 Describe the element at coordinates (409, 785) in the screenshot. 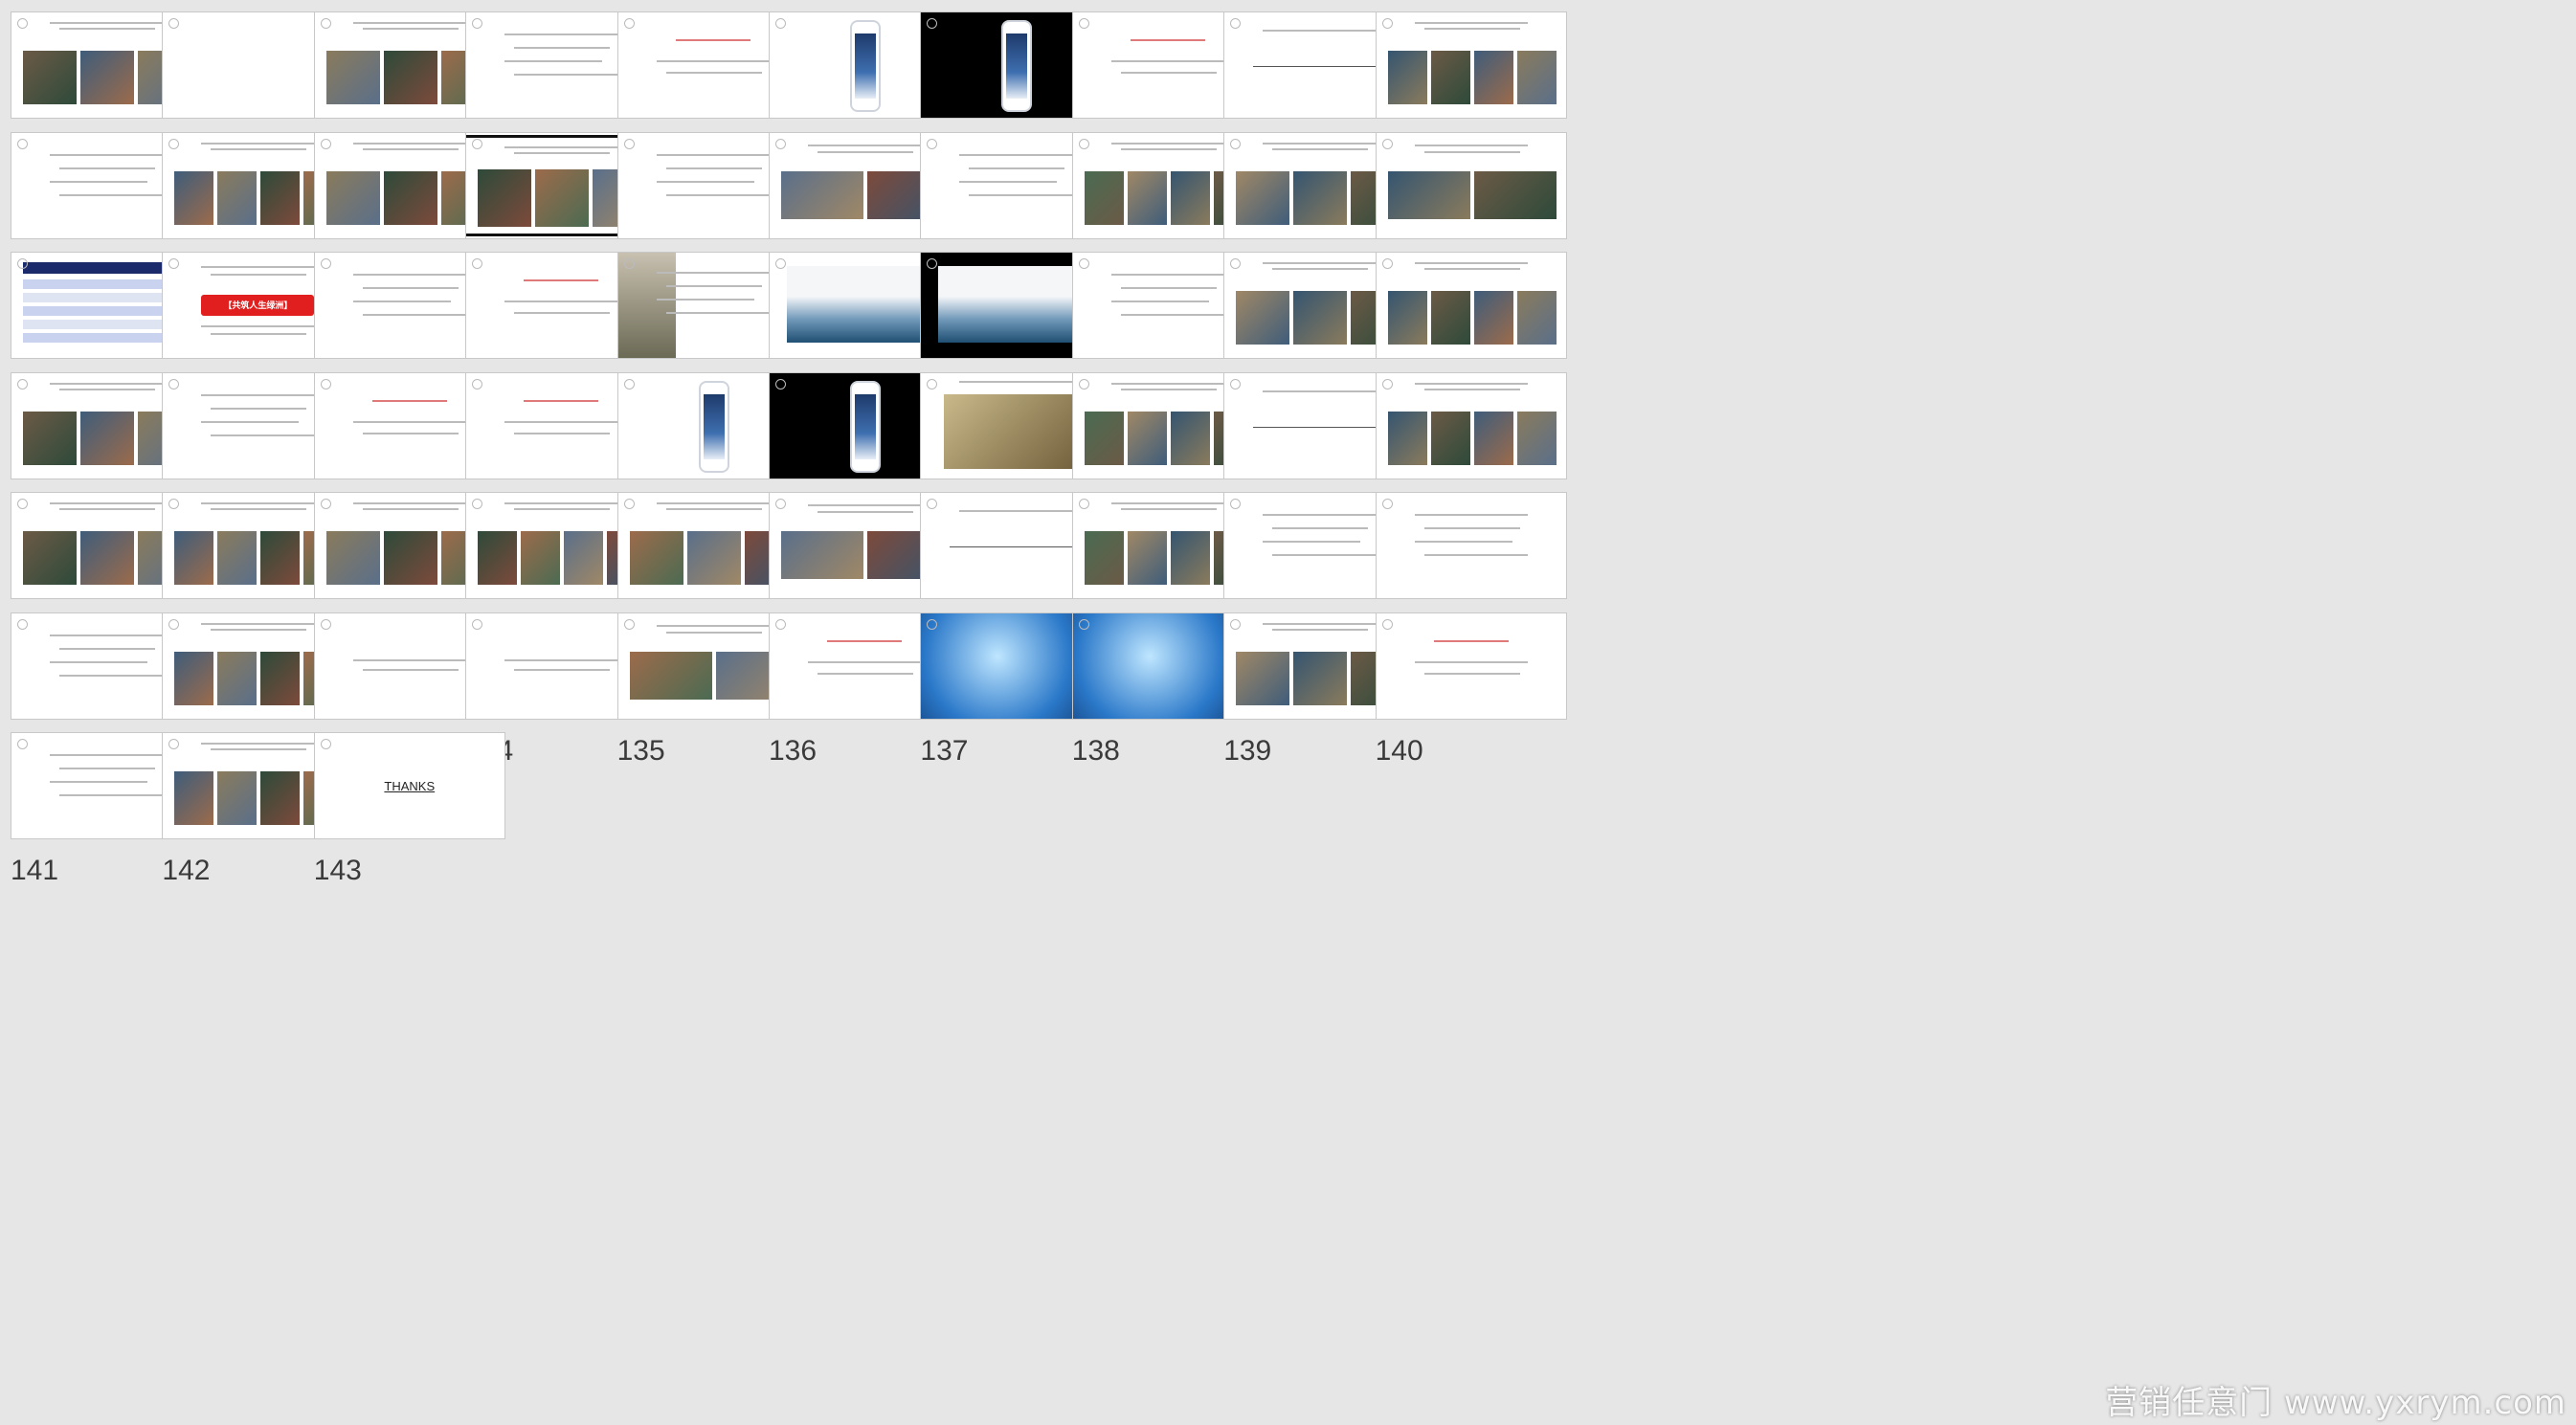

I see `slide-preview: THANKS` at that location.